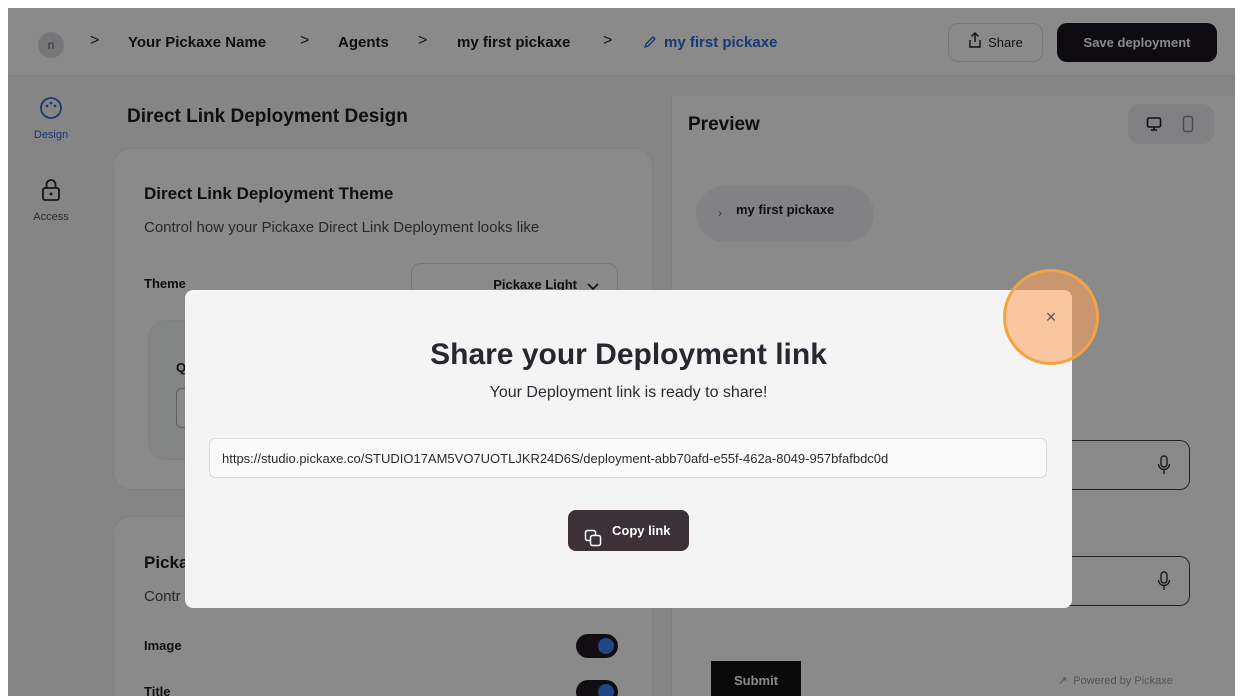 This screenshot has height=696, width=1243. Describe the element at coordinates (628, 458) in the screenshot. I see `deployment-link-field` at that location.